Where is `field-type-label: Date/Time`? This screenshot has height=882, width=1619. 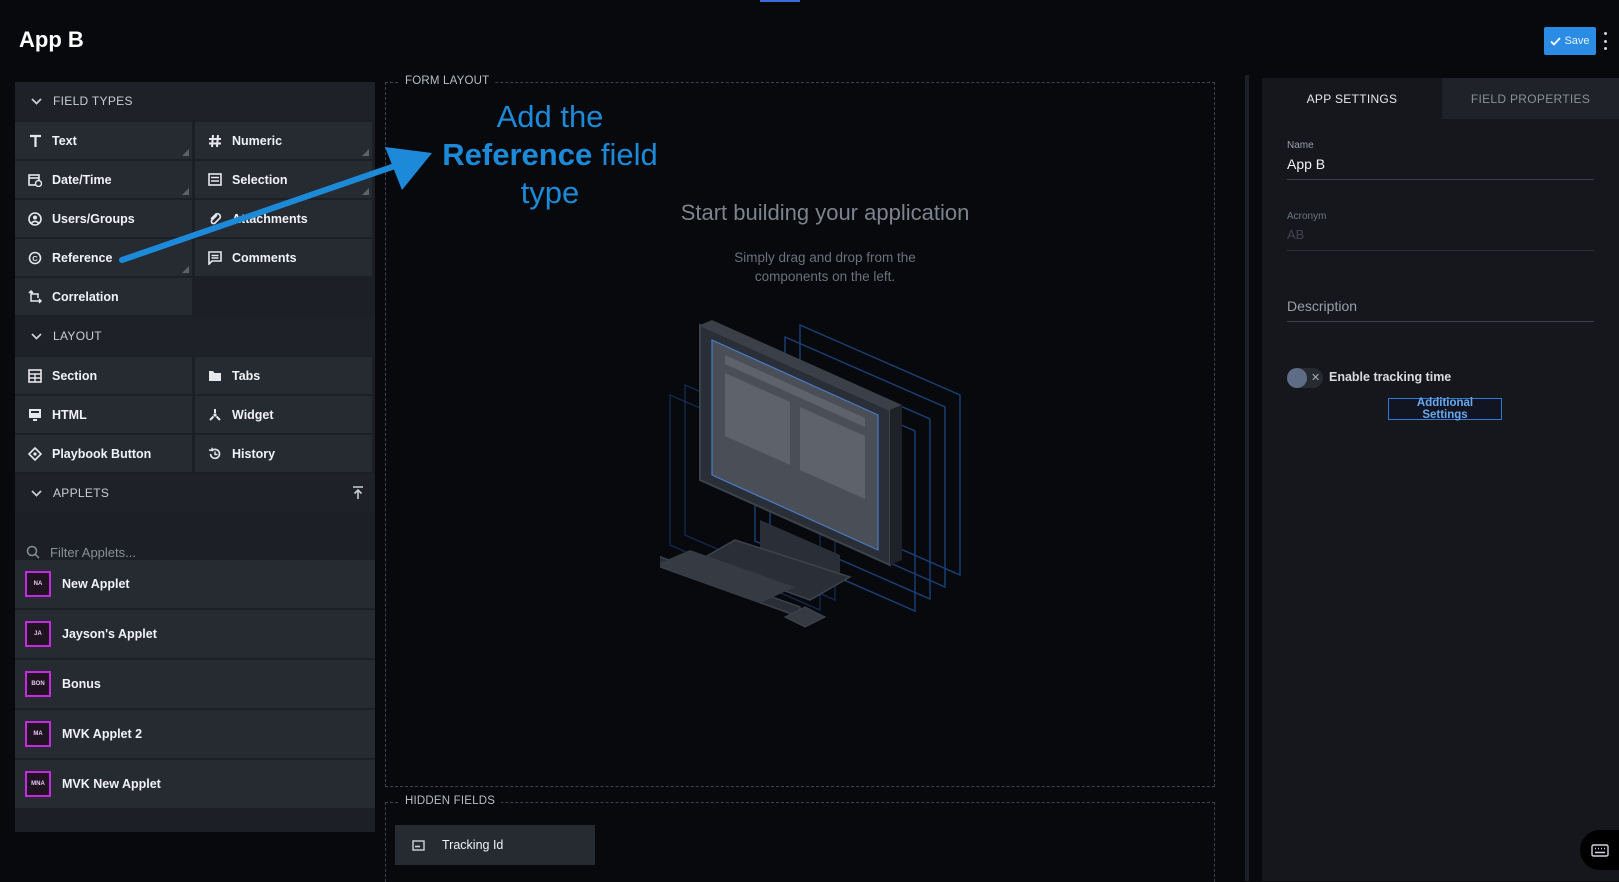
field-type-label: Date/Time is located at coordinates (82, 179).